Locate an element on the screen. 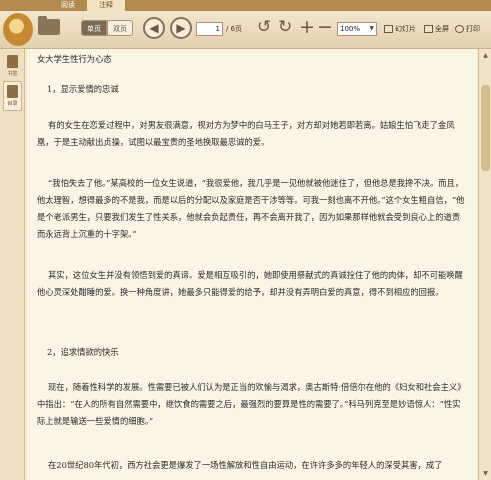  bookmark-label: 书签 is located at coordinates (12, 74).